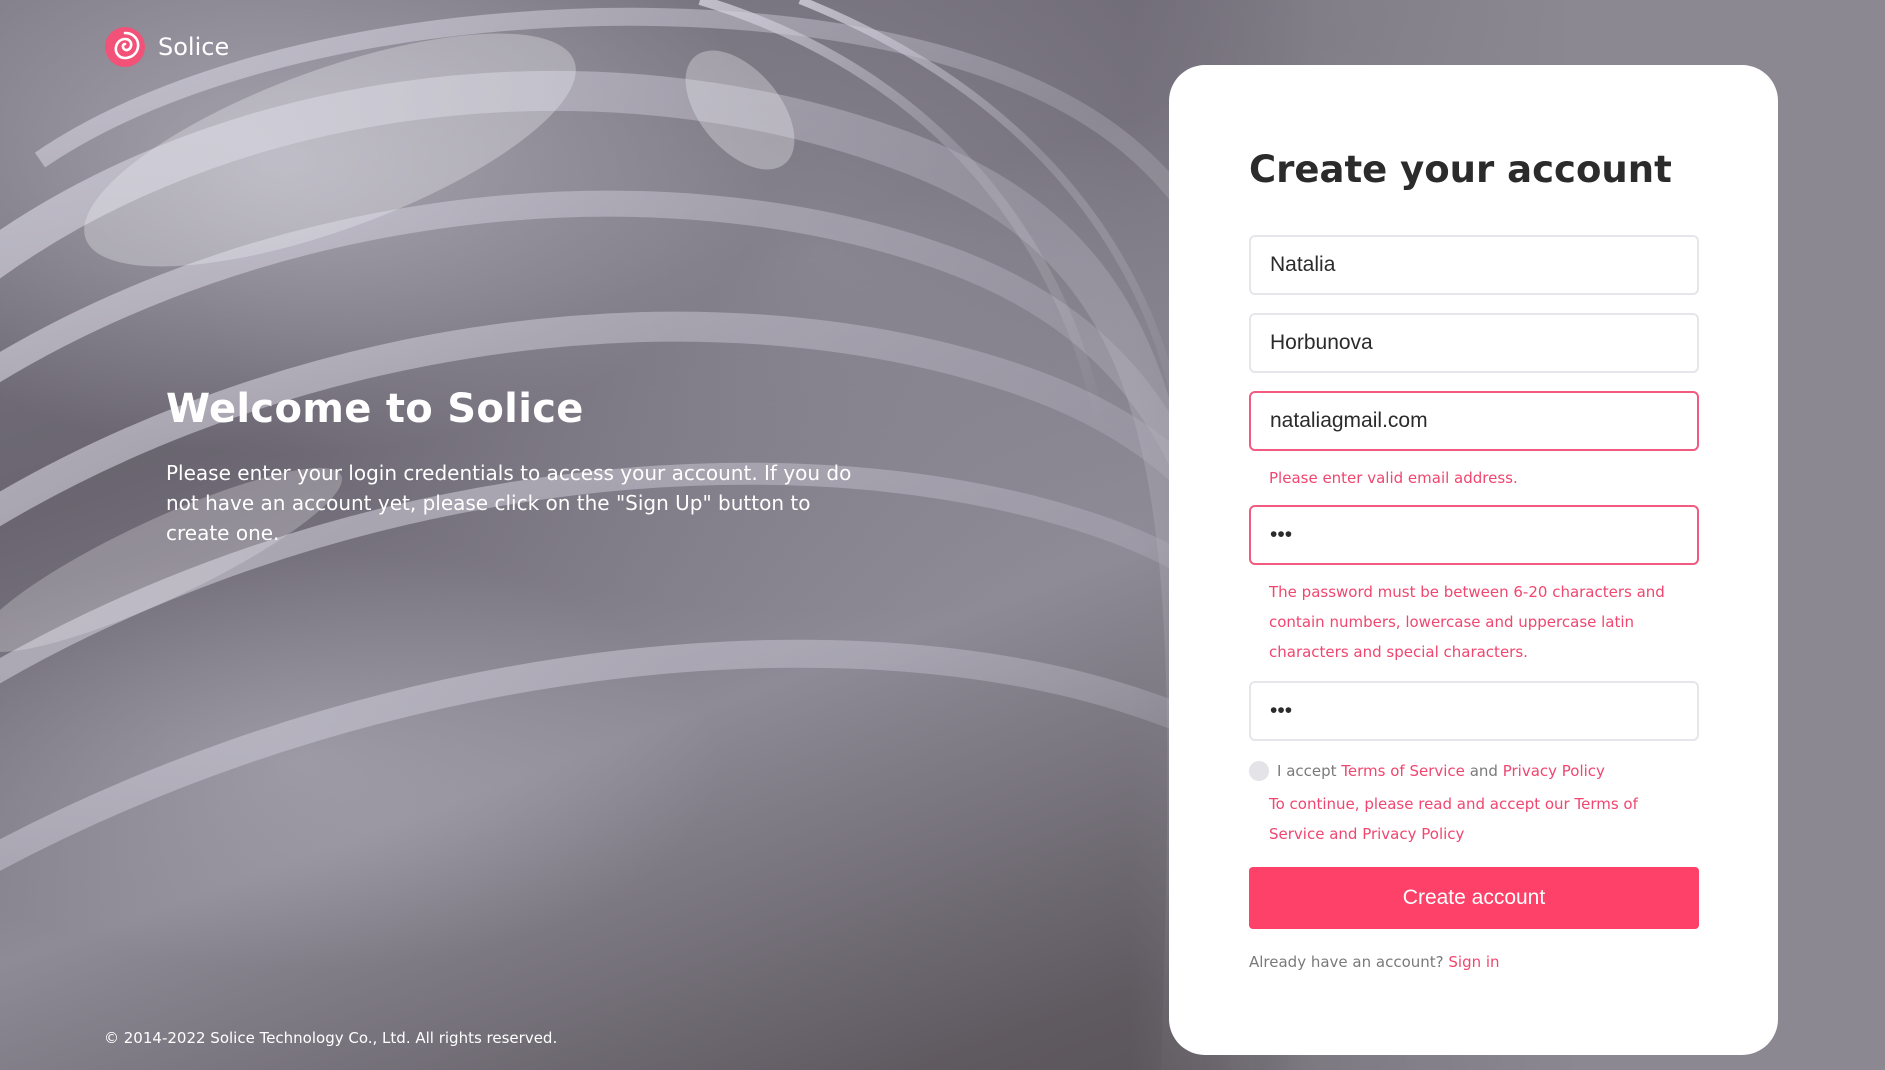  I want to click on accept-and-text: and, so click(1483, 771).